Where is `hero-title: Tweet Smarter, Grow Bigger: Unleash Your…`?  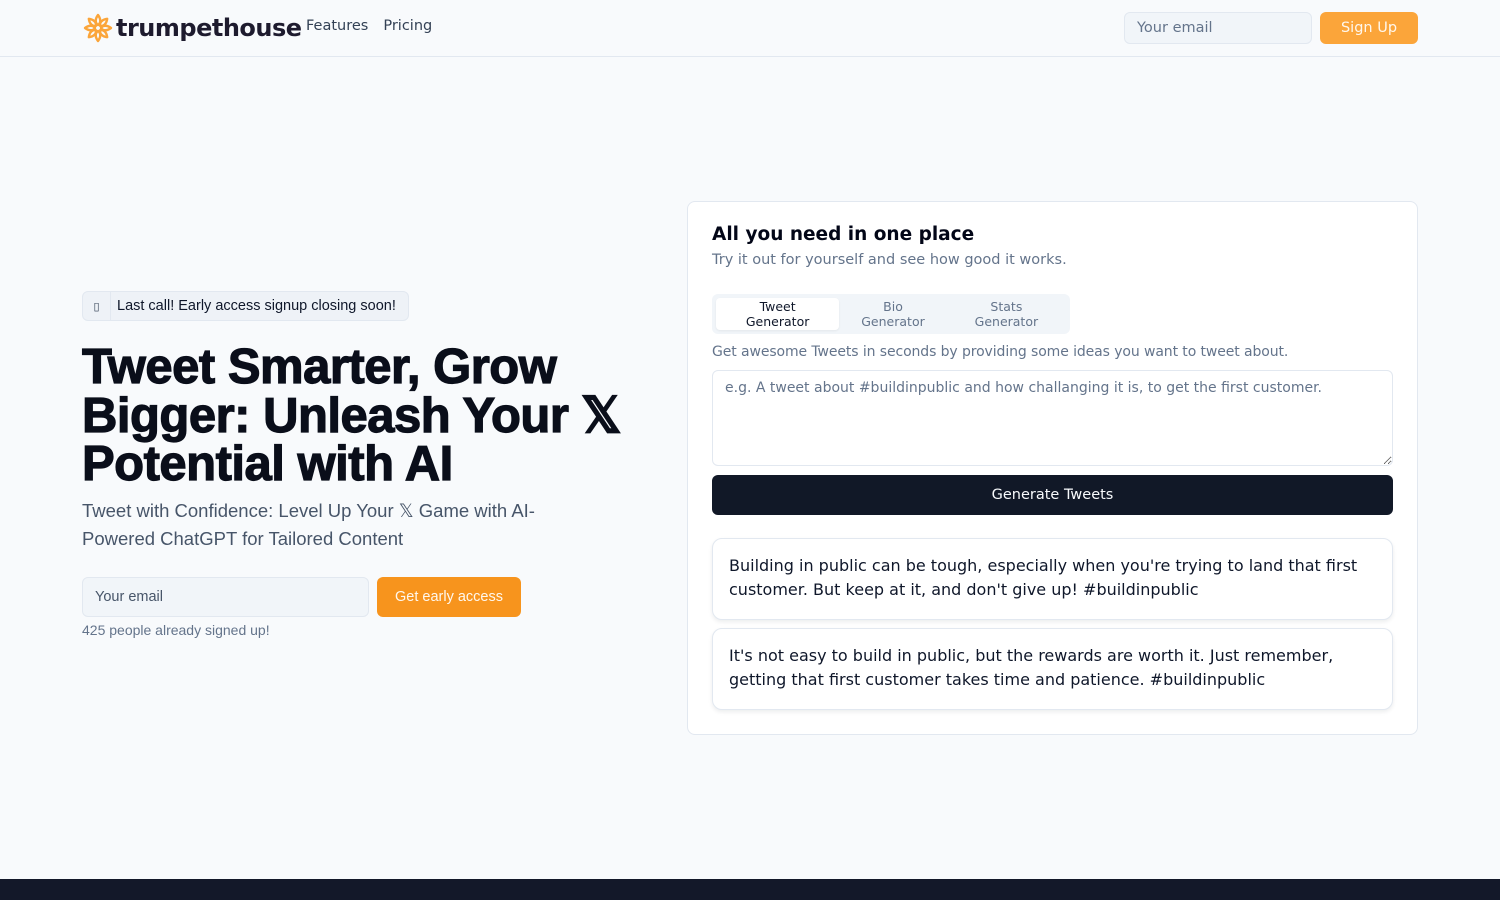 hero-title: Tweet Smarter, Grow Bigger: Unleash Your… is located at coordinates (351, 415).